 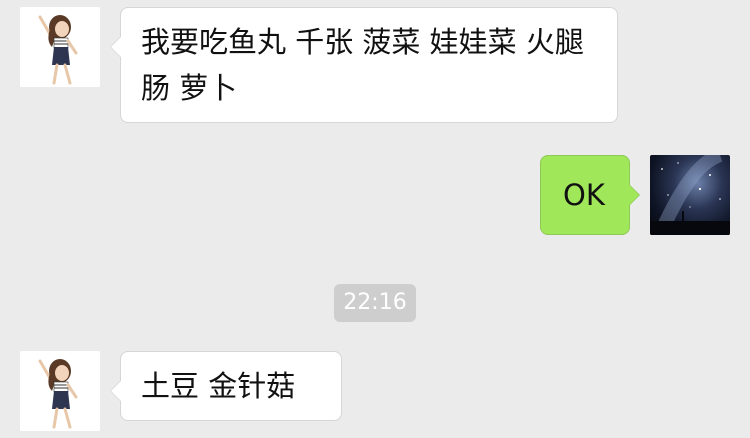 I want to click on message-bubble-outgoing: OK, so click(x=590, y=195).